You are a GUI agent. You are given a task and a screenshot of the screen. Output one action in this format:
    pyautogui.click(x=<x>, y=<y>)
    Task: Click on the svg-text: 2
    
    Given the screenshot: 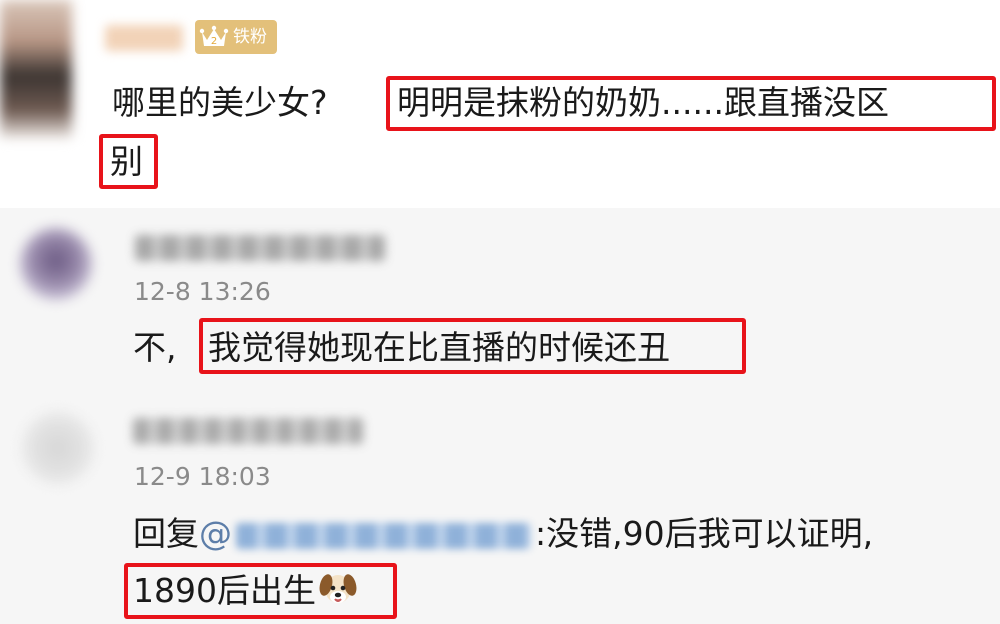 What is the action you would take?
    pyautogui.click(x=214, y=41)
    